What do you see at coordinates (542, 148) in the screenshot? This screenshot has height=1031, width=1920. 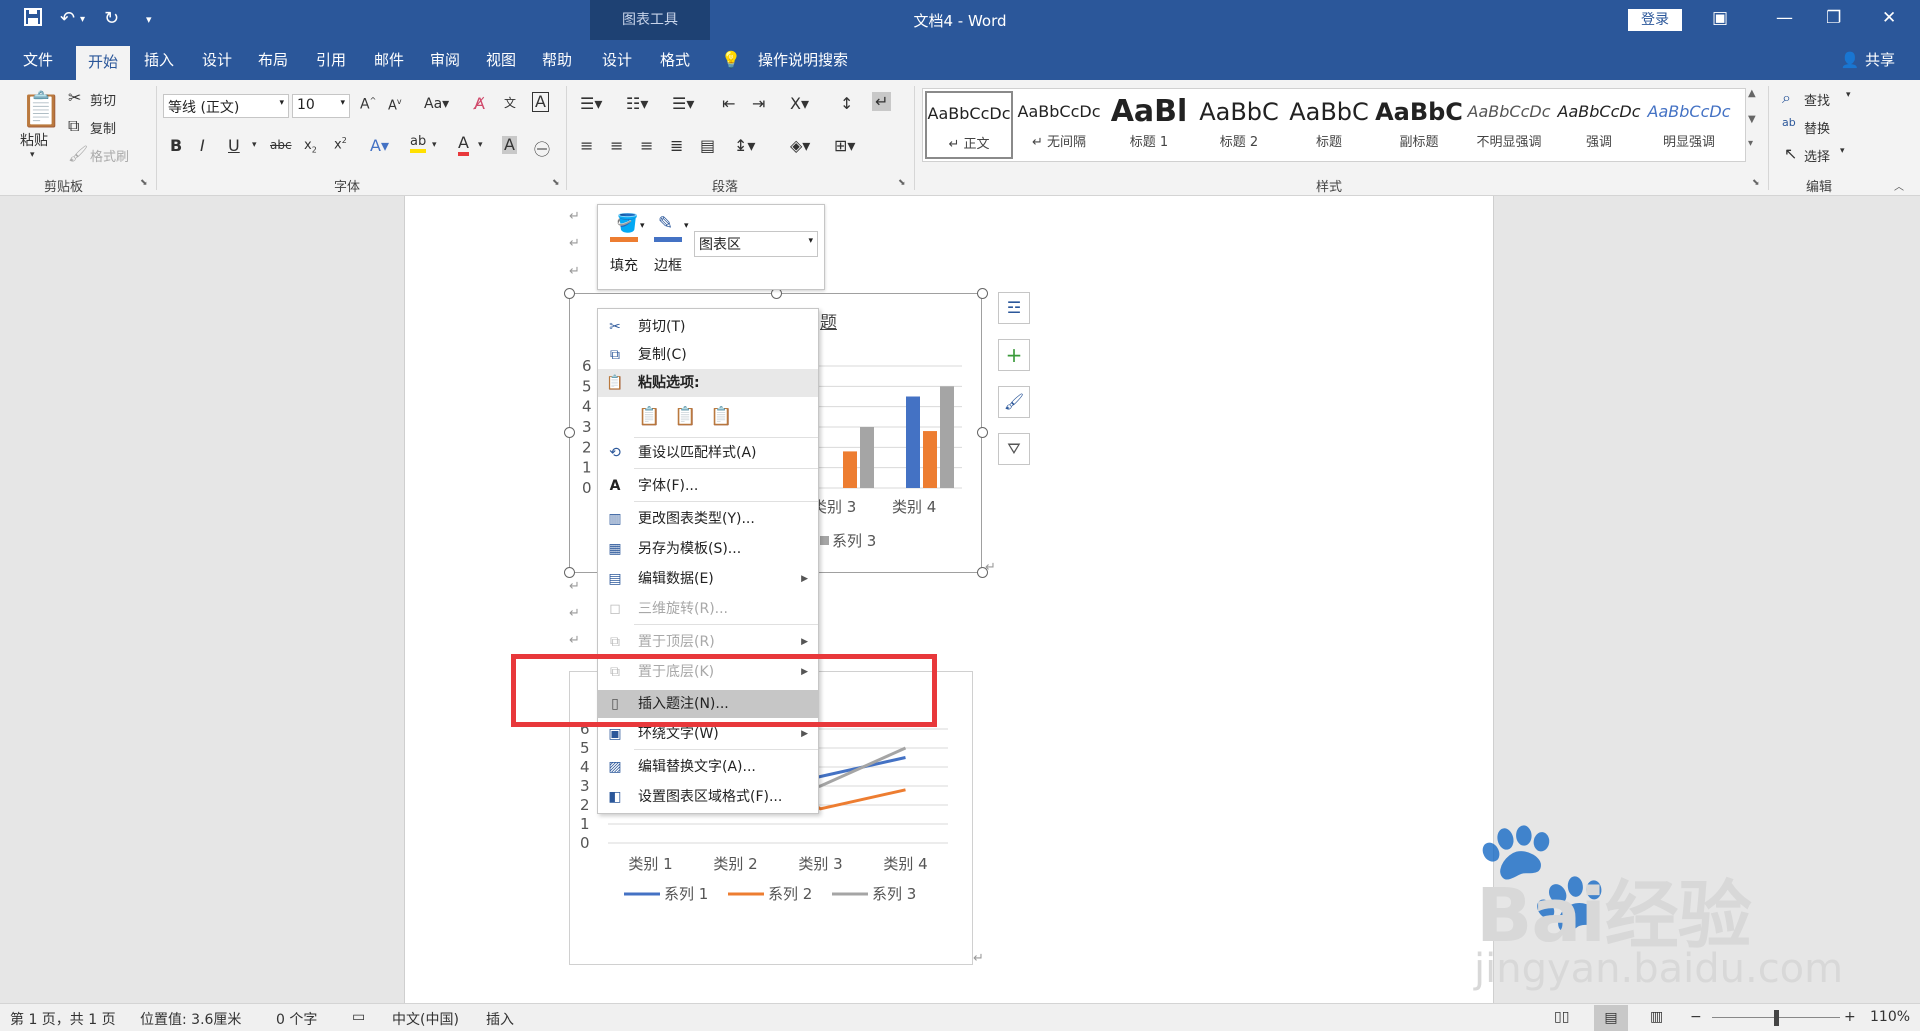 I see `enclose-characters-icon: ㊀` at bounding box center [542, 148].